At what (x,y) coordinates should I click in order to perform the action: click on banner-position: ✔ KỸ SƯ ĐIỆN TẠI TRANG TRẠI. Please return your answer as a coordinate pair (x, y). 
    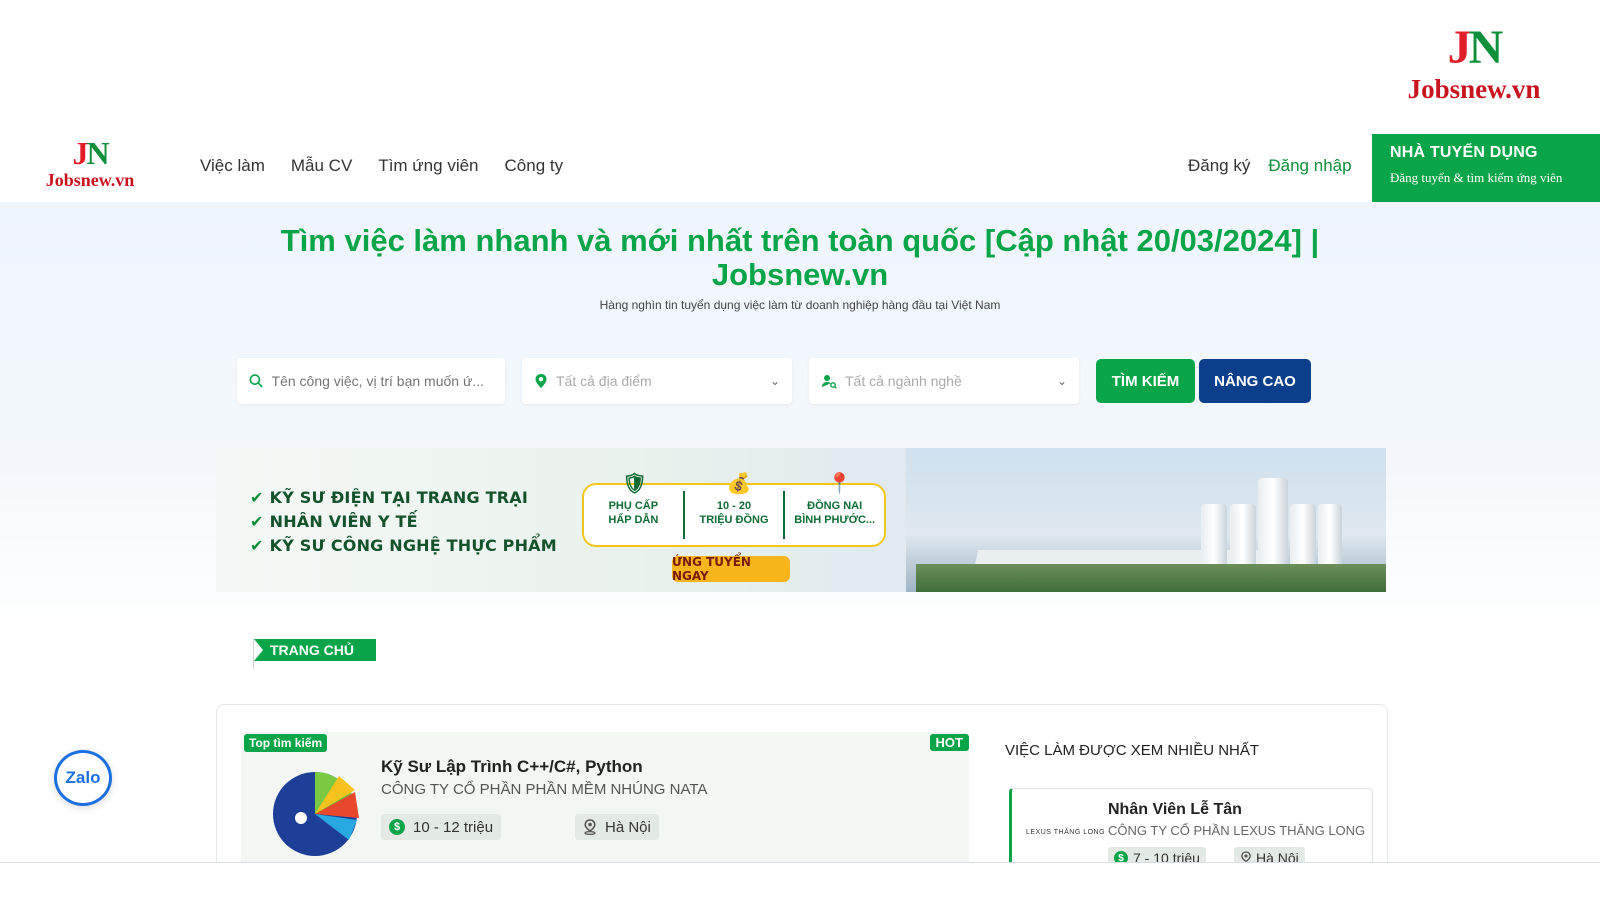
    Looking at the image, I should click on (389, 497).